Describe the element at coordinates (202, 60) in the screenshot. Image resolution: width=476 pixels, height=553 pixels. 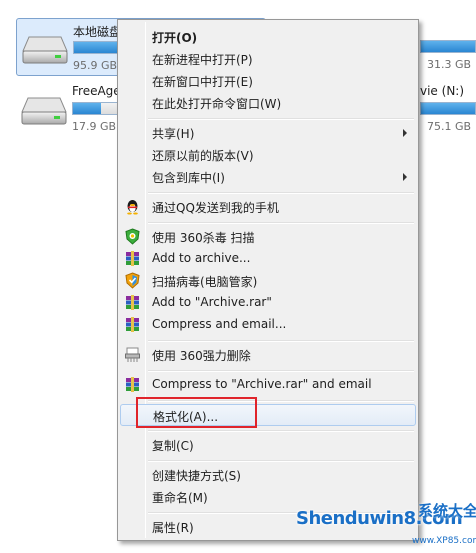
I see `menu-item-label: 在新进程中打开(P)` at that location.